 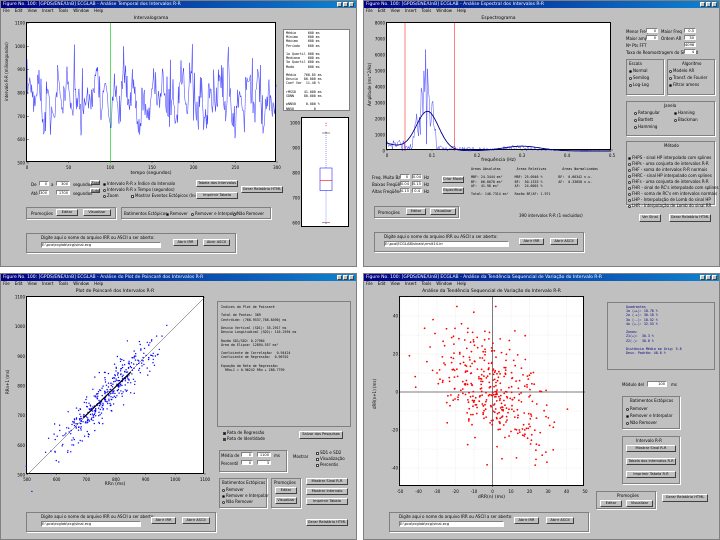 What do you see at coordinates (327, 464) in the screenshot?
I see `check-percentile: Percentis` at bounding box center [327, 464].